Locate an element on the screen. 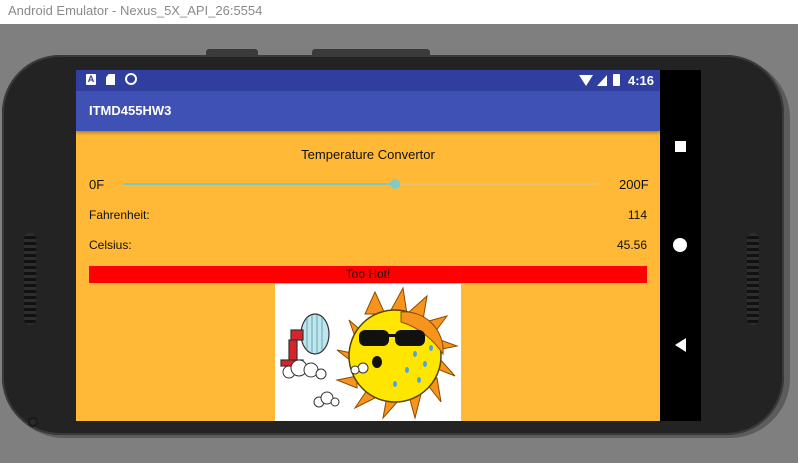 This screenshot has width=798, height=463. hot-sun-with-fan-icon is located at coordinates (368, 352).